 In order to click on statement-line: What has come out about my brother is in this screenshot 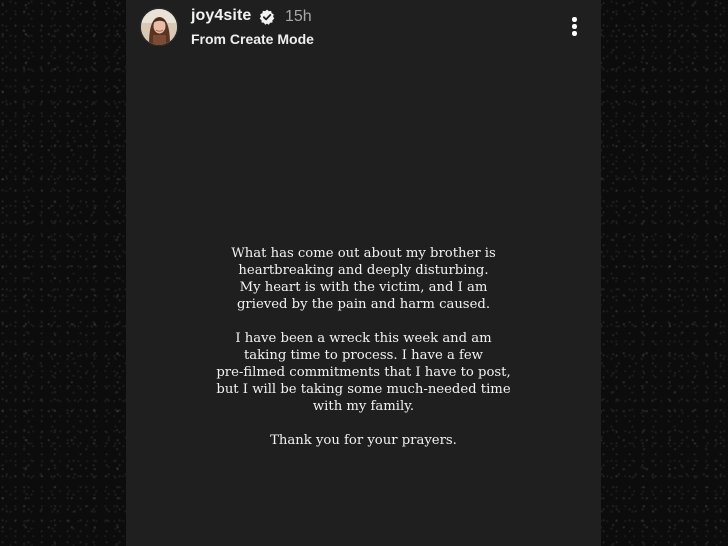, I will do `click(363, 253)`.